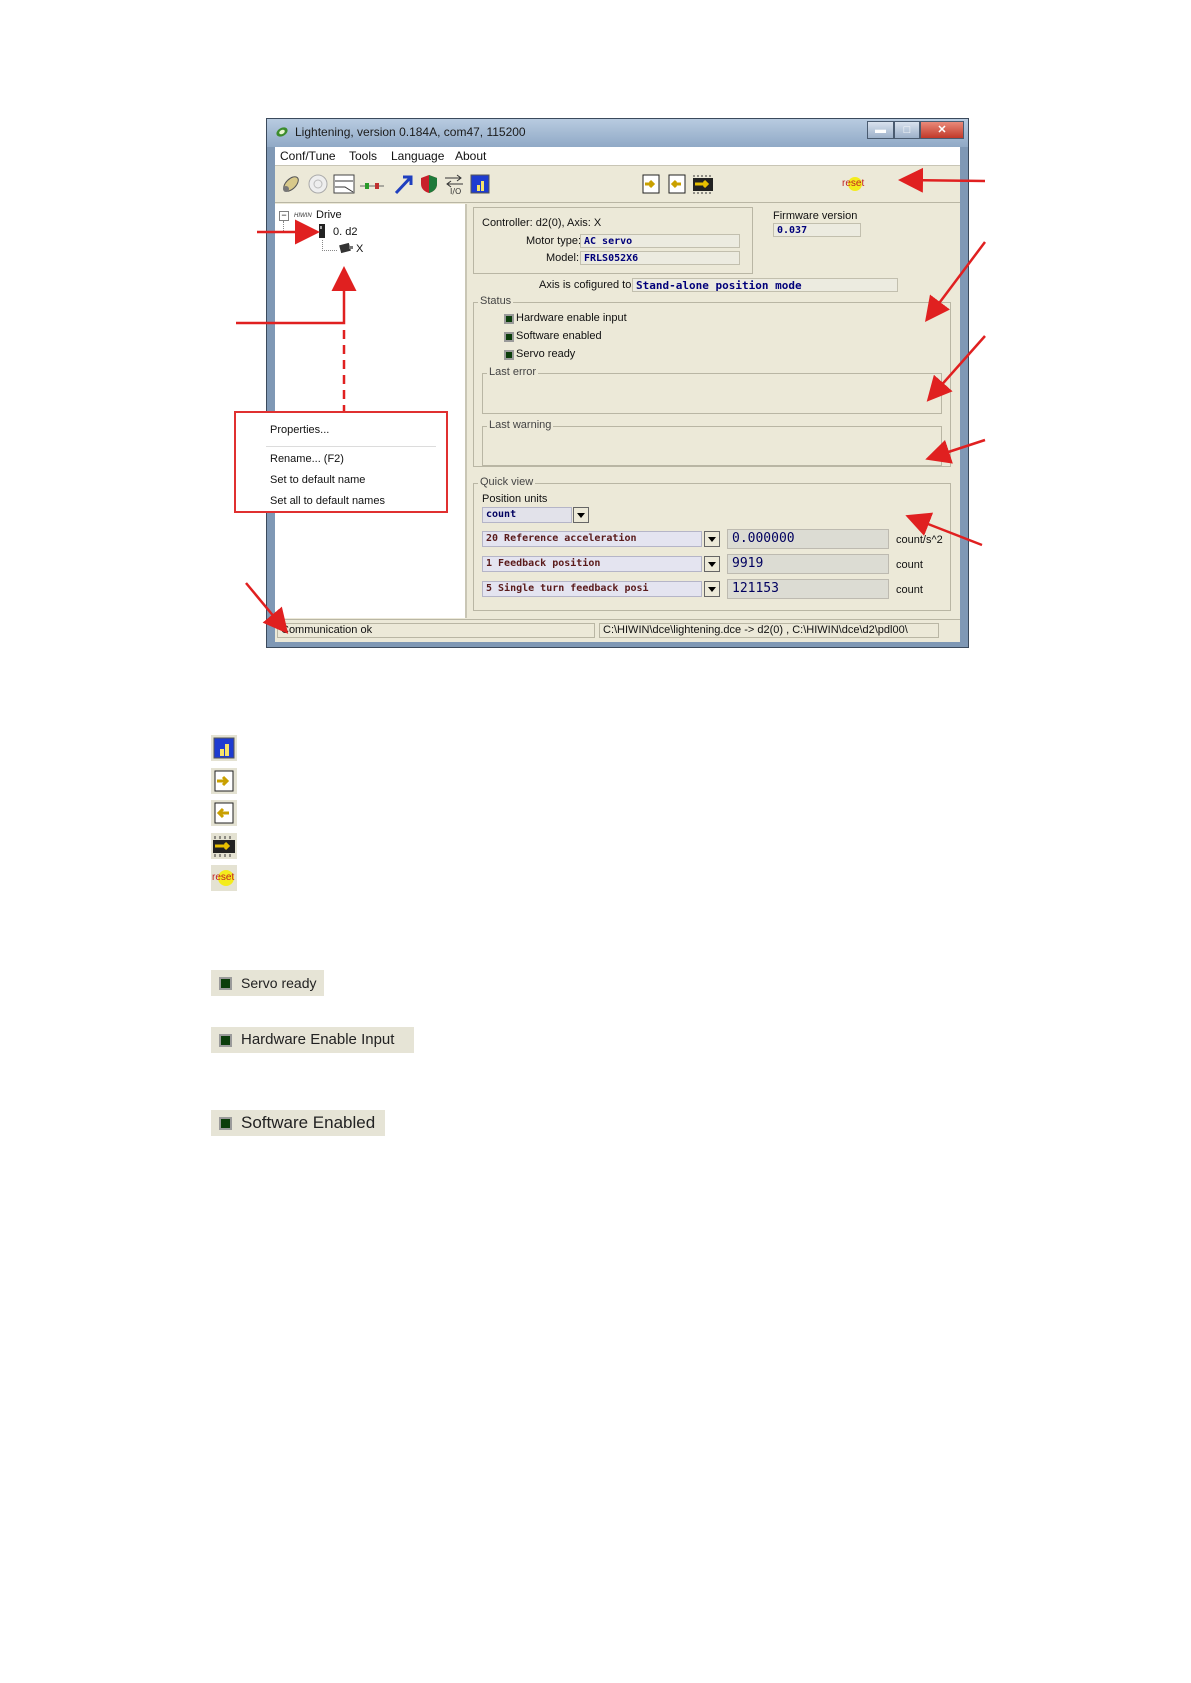  I want to click on software-enabled-badge: Software Enabled, so click(298, 1123).